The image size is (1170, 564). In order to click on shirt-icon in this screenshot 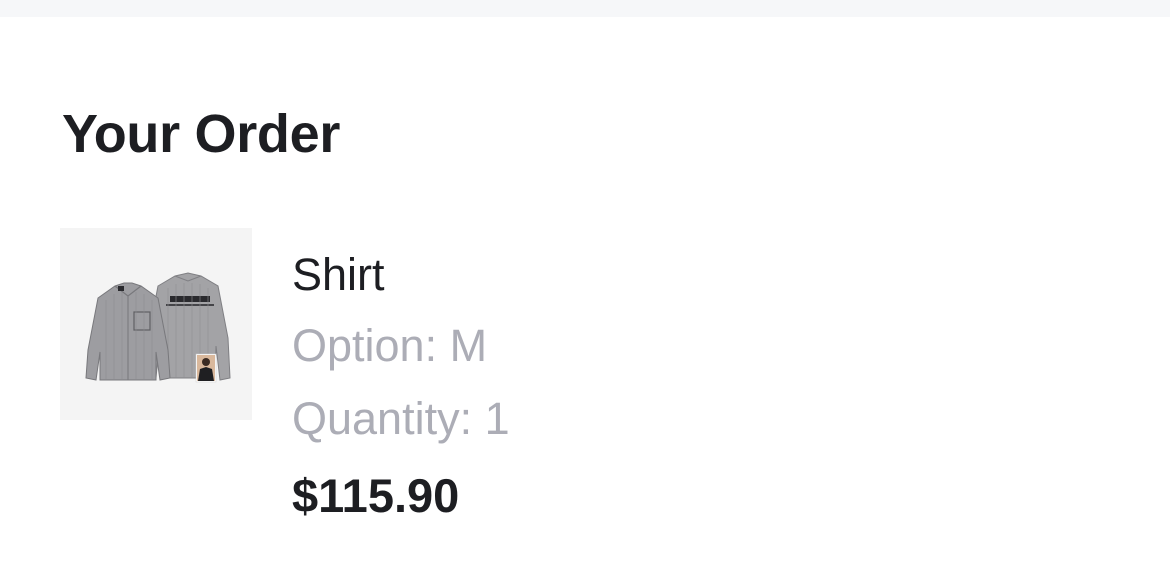, I will do `click(158, 327)`.